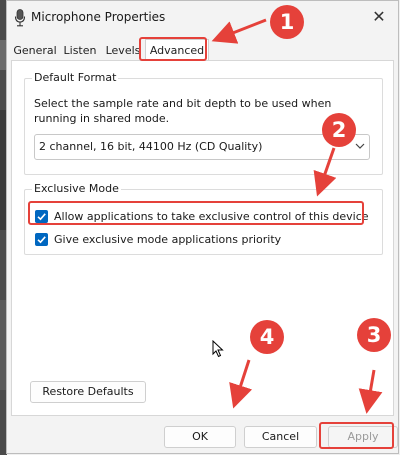 The width and height of the screenshot is (400, 455). What do you see at coordinates (267, 337) in the screenshot?
I see `step-4-badge: 4` at bounding box center [267, 337].